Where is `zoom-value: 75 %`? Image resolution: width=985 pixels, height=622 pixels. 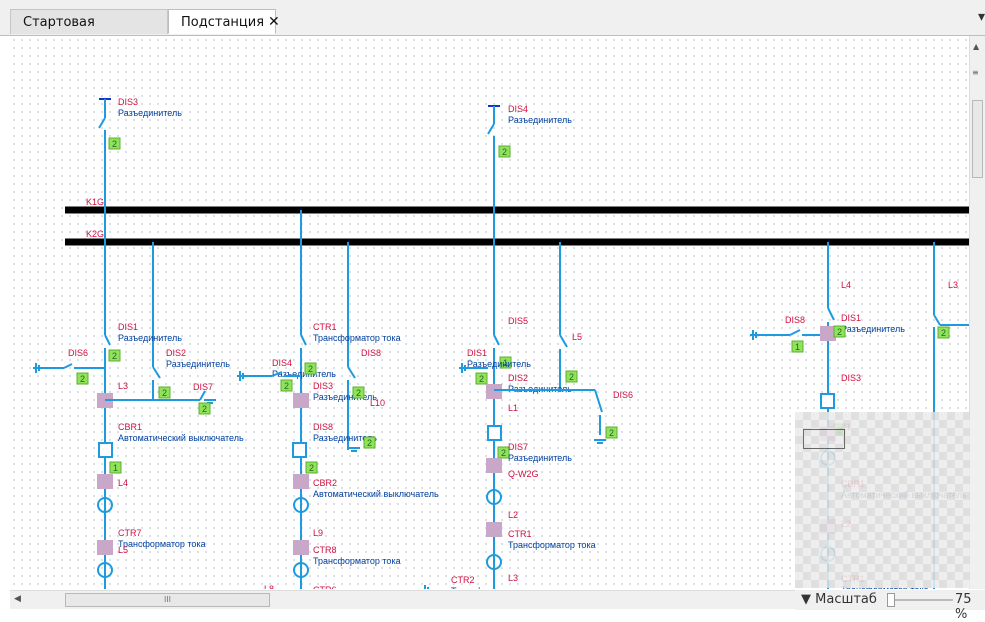
zoom-value: 75 % is located at coordinates (963, 607).